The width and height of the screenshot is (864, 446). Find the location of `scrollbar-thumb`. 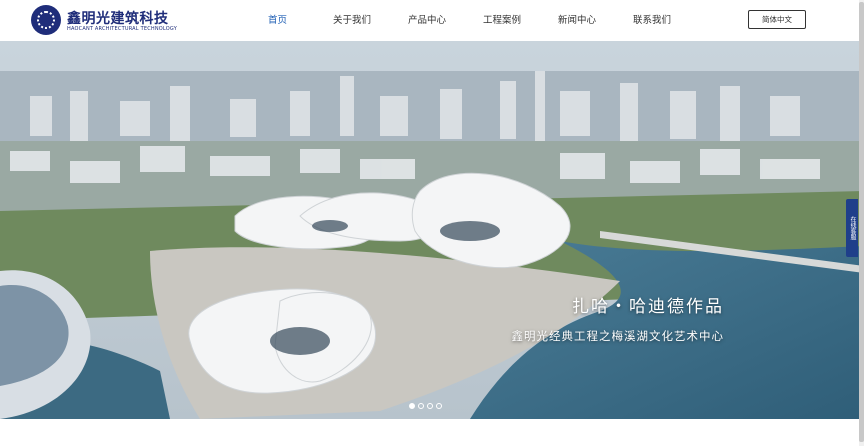

scrollbar-thumb is located at coordinates (861, 222).